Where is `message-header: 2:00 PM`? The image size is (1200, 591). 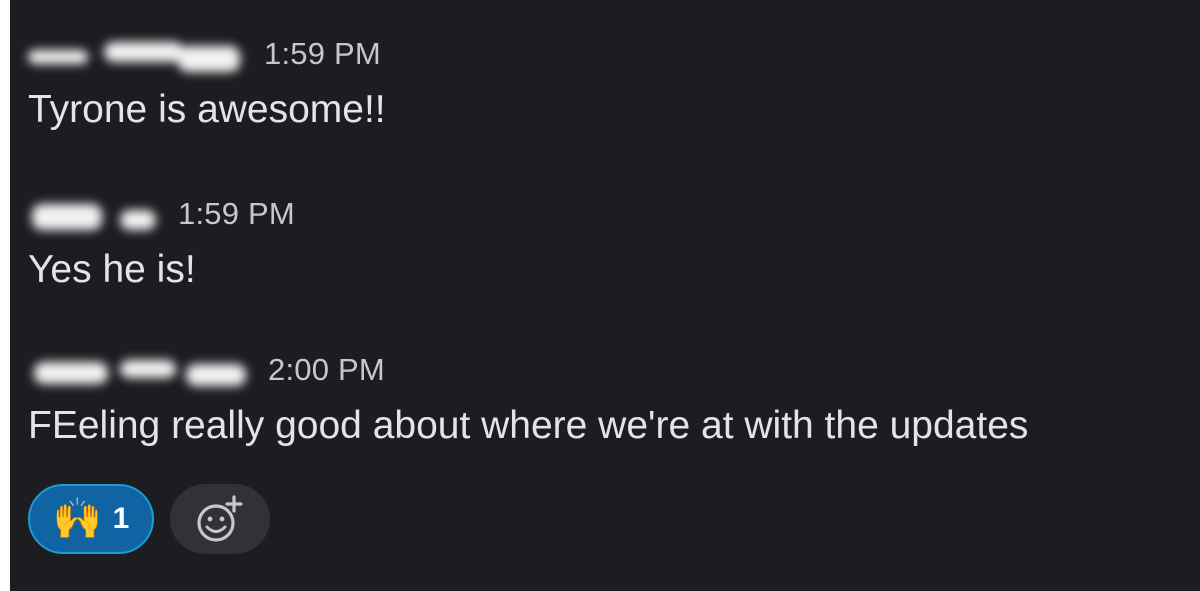 message-header: 2:00 PM is located at coordinates (528, 370).